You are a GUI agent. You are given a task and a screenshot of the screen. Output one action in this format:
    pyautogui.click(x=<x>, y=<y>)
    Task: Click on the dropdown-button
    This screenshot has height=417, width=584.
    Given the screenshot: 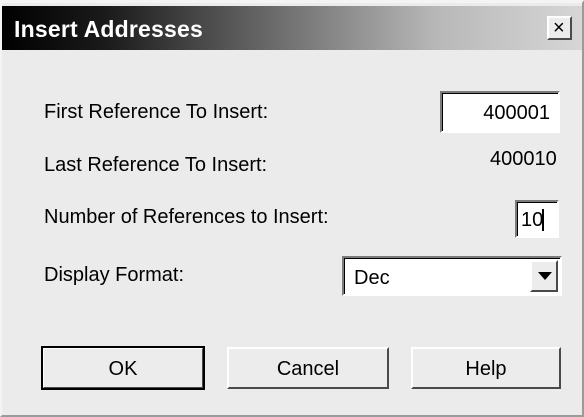 What is the action you would take?
    pyautogui.click(x=544, y=276)
    